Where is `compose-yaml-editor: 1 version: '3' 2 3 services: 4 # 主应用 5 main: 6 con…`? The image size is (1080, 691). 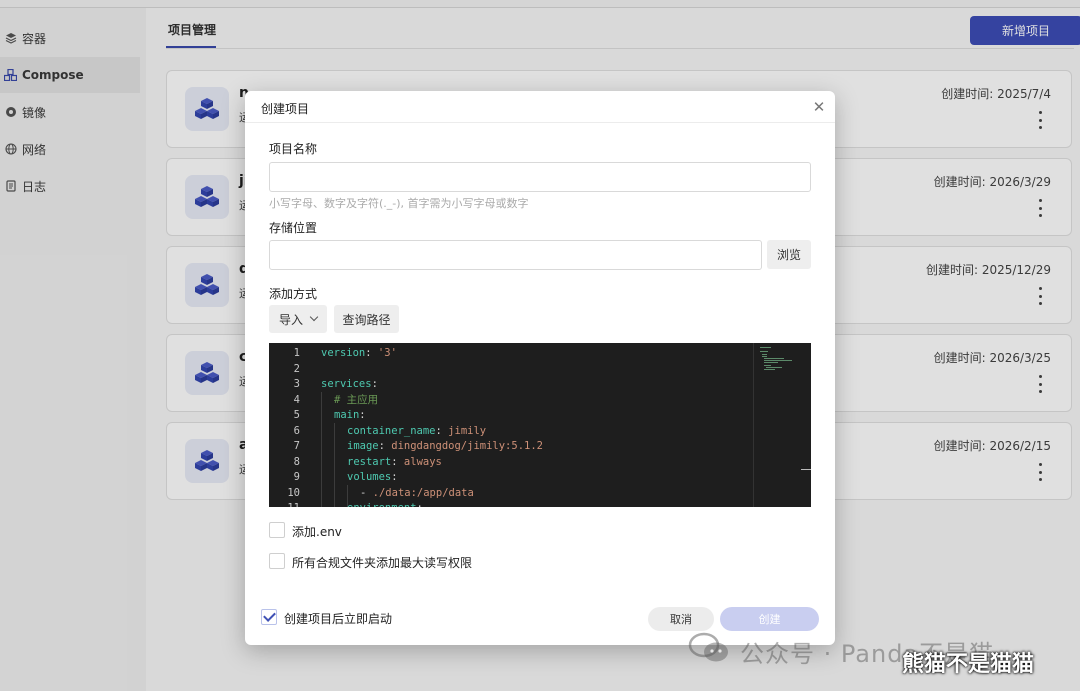
compose-yaml-editor: 1 version: '3' 2 3 services: 4 # 主应用 5 main: 6 con… is located at coordinates (540, 425).